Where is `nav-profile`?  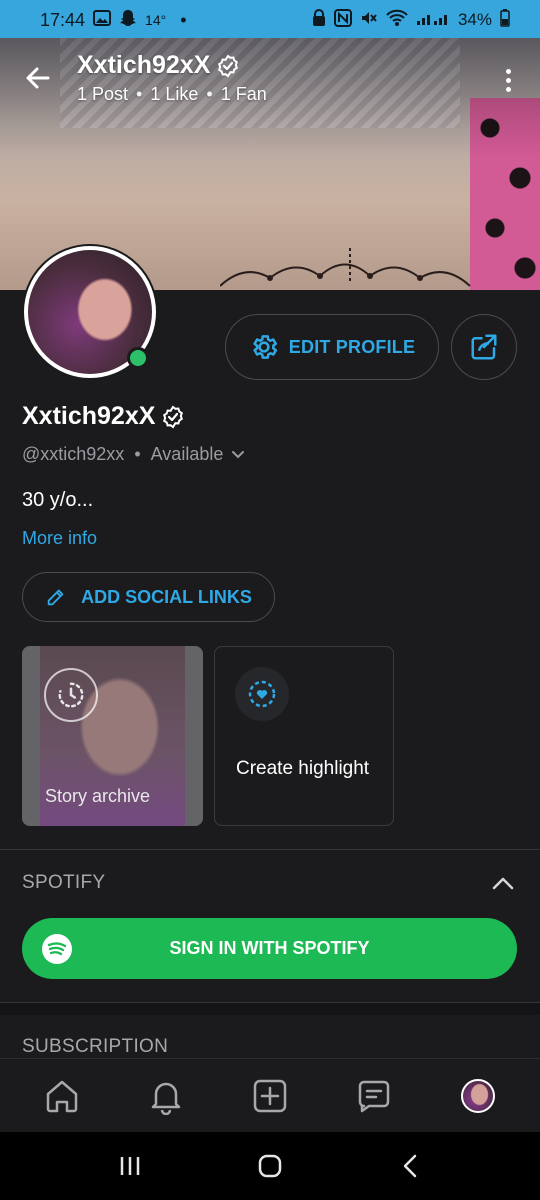 nav-profile is located at coordinates (478, 1096).